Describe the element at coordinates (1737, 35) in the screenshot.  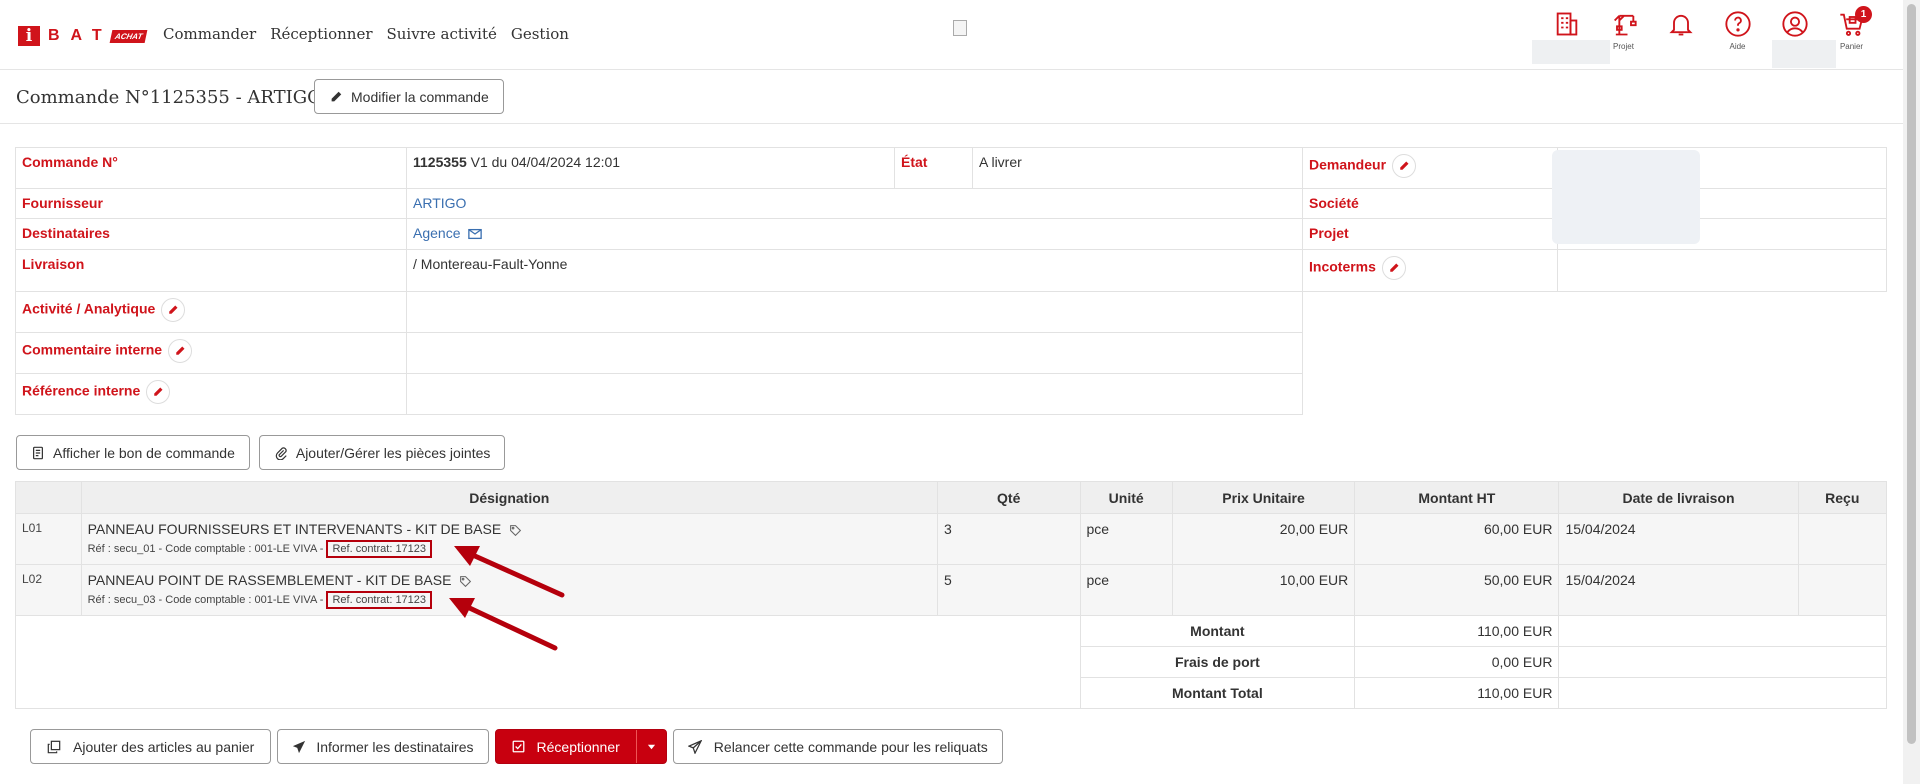
I see `aide-button: Aide` at that location.